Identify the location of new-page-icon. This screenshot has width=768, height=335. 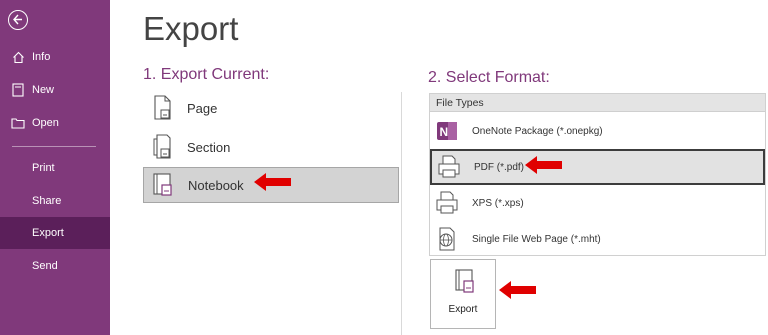
(18, 90).